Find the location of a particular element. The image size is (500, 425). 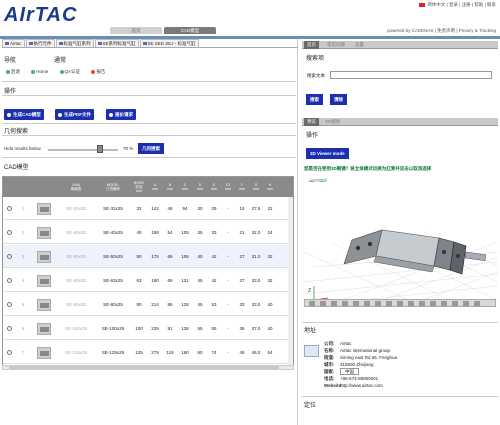

top-links: 简体中文 | 登录 | 注册 | 帮助 | 联系 is located at coordinates (457, 5).